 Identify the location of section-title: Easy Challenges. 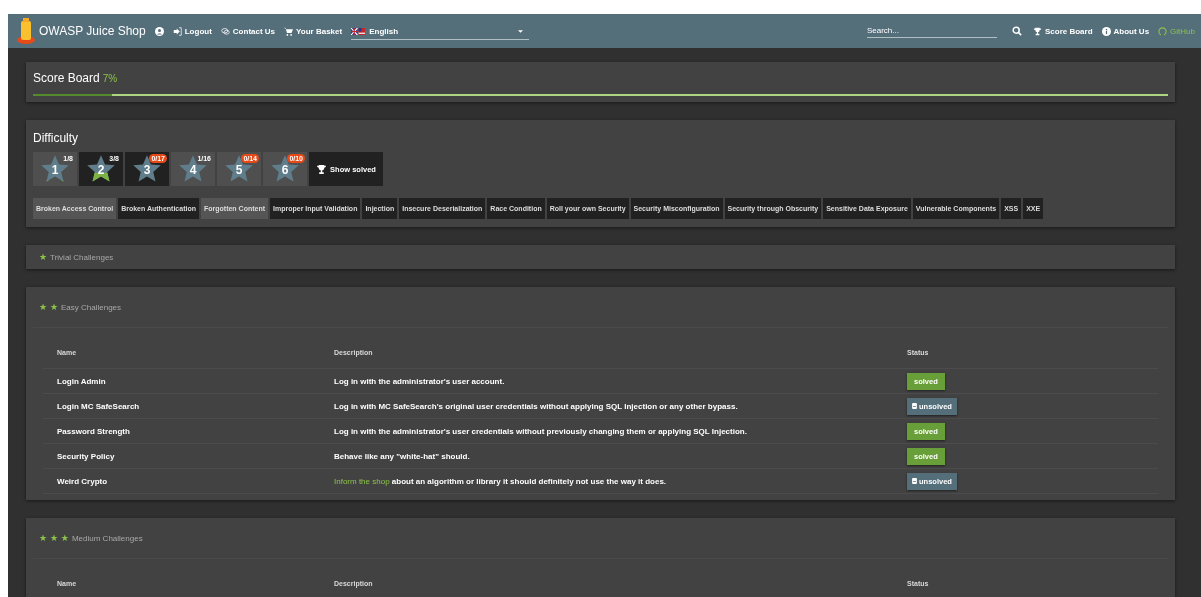
(91, 307).